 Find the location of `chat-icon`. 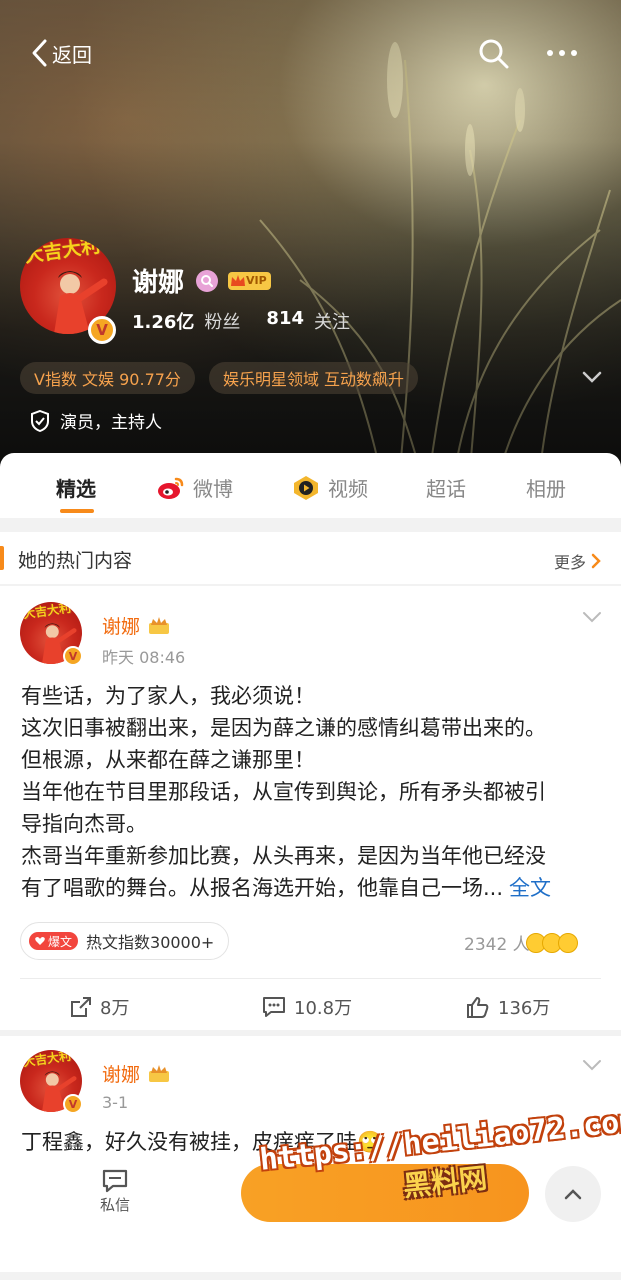

chat-icon is located at coordinates (115, 1181).